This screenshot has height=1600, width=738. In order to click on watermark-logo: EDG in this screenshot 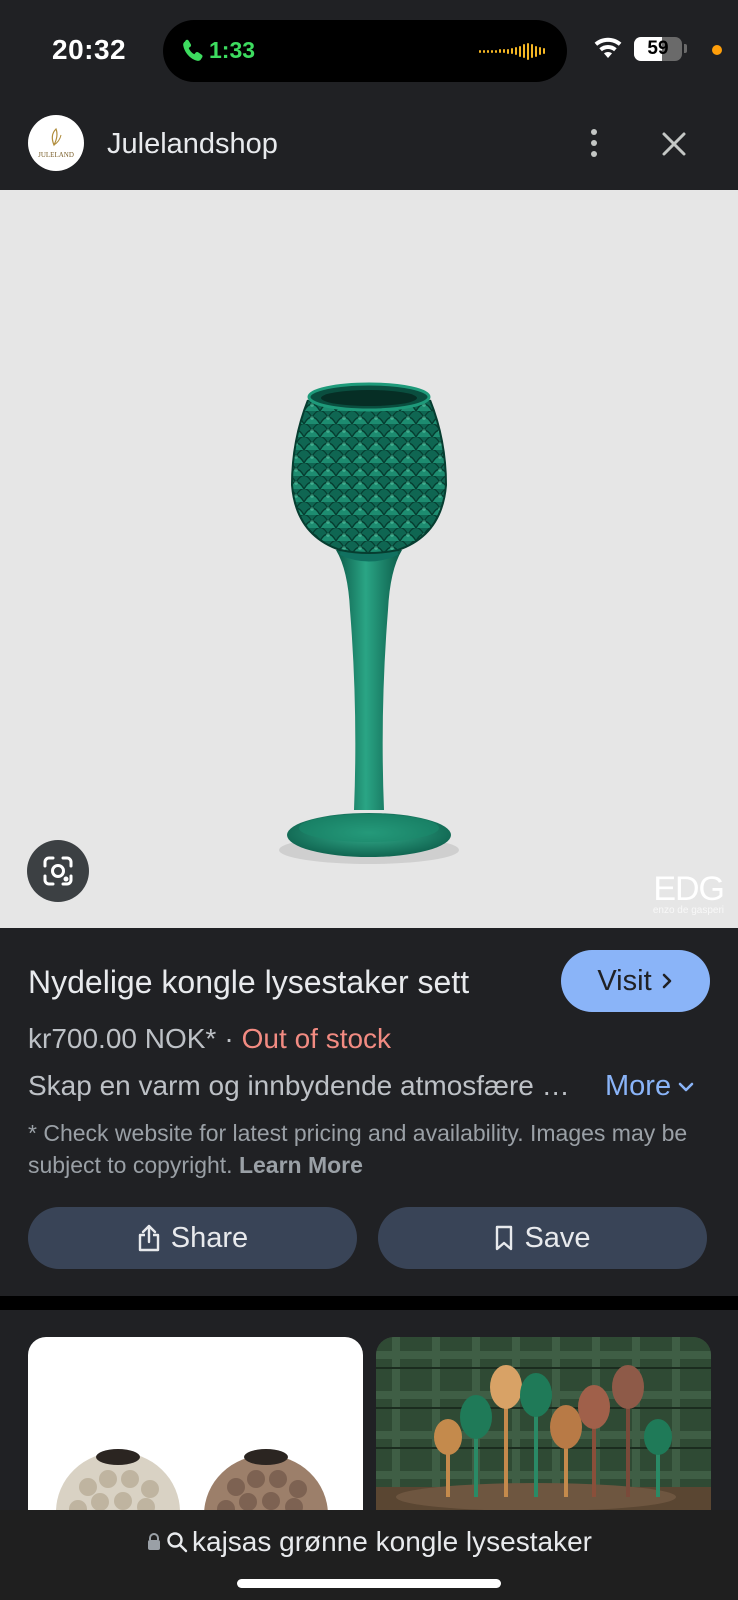, I will do `click(689, 889)`.